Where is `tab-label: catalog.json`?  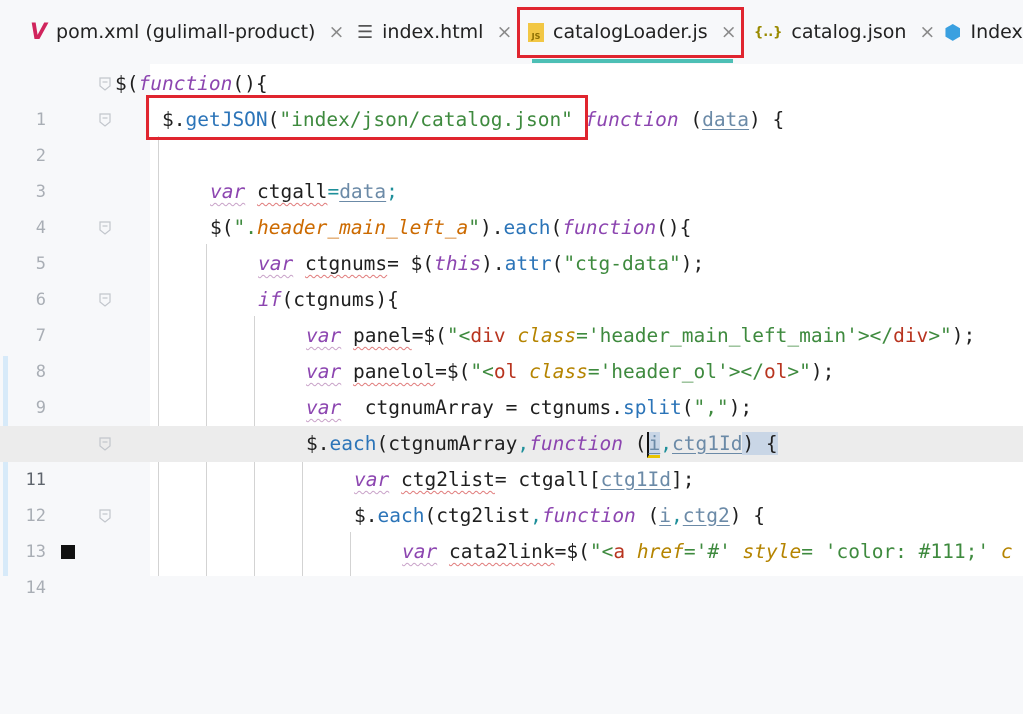 tab-label: catalog.json is located at coordinates (849, 32).